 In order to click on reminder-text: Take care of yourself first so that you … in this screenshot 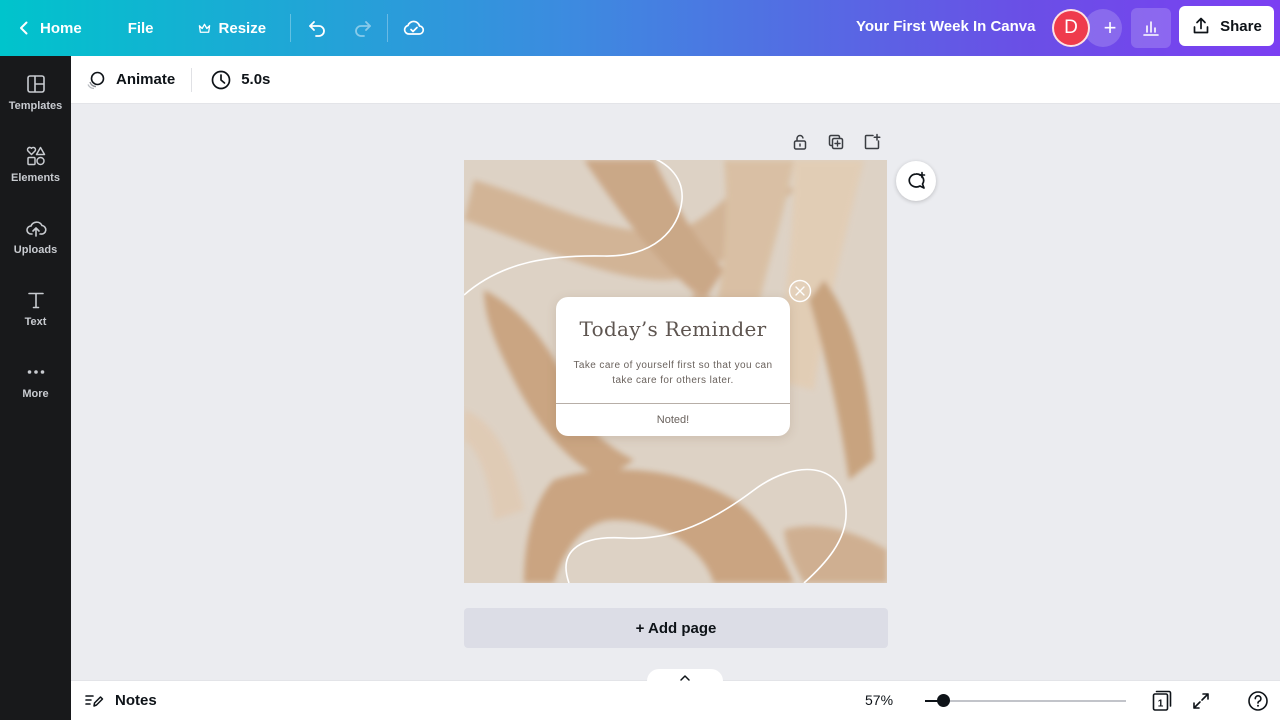, I will do `click(673, 373)`.